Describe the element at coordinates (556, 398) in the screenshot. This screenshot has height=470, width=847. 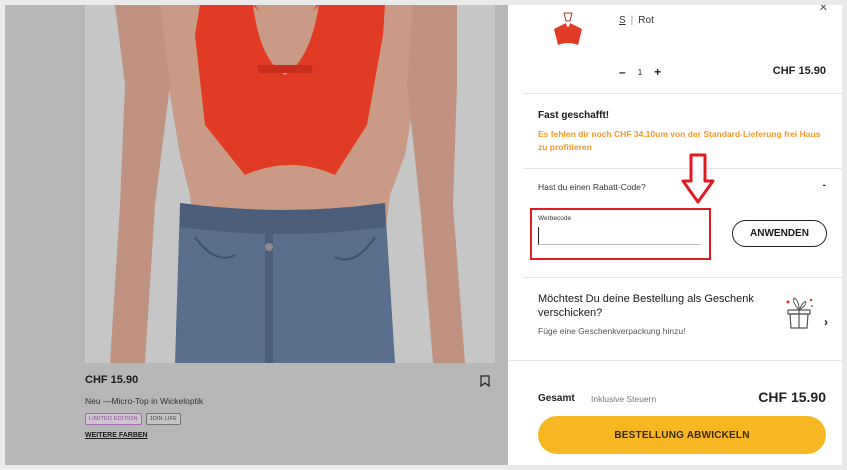
I see `total-label: Gesamt` at that location.